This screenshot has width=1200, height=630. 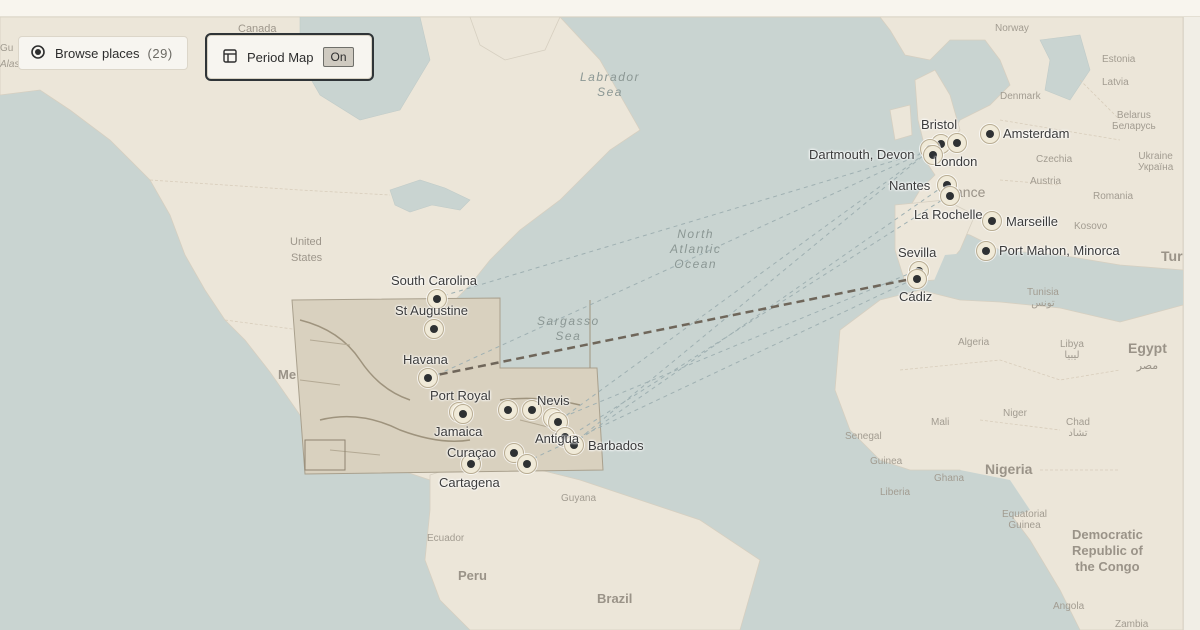 I want to click on scrollbar-gutter, so click(x=1191, y=323).